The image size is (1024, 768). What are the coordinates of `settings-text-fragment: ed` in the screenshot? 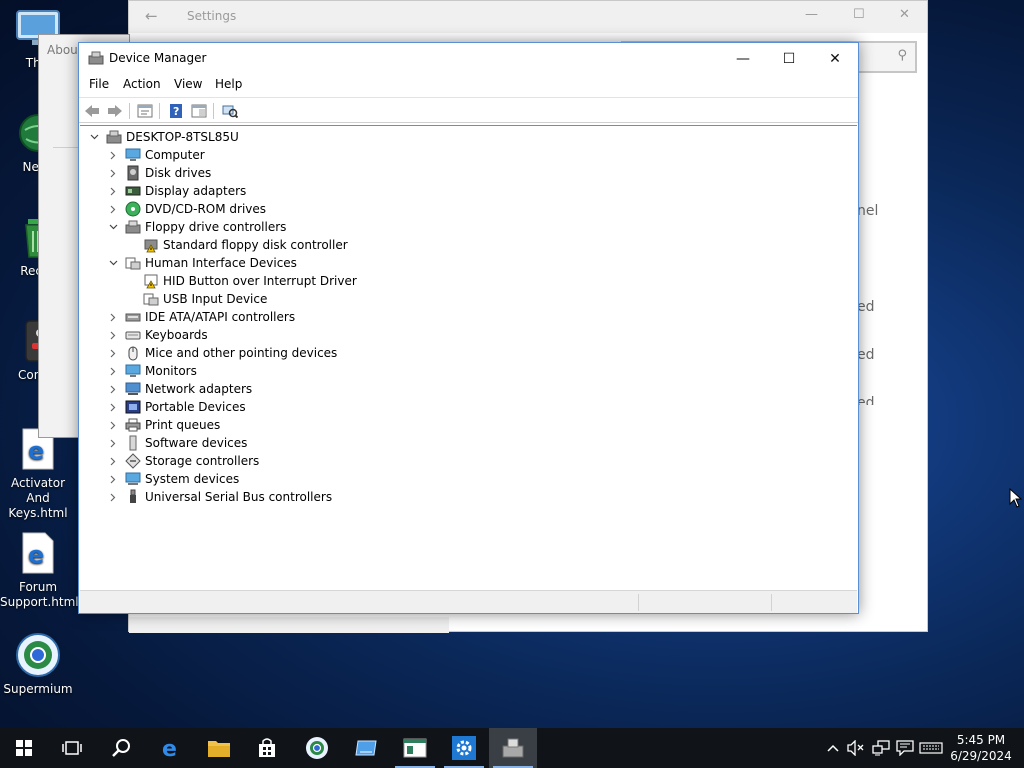 It's located at (866, 355).